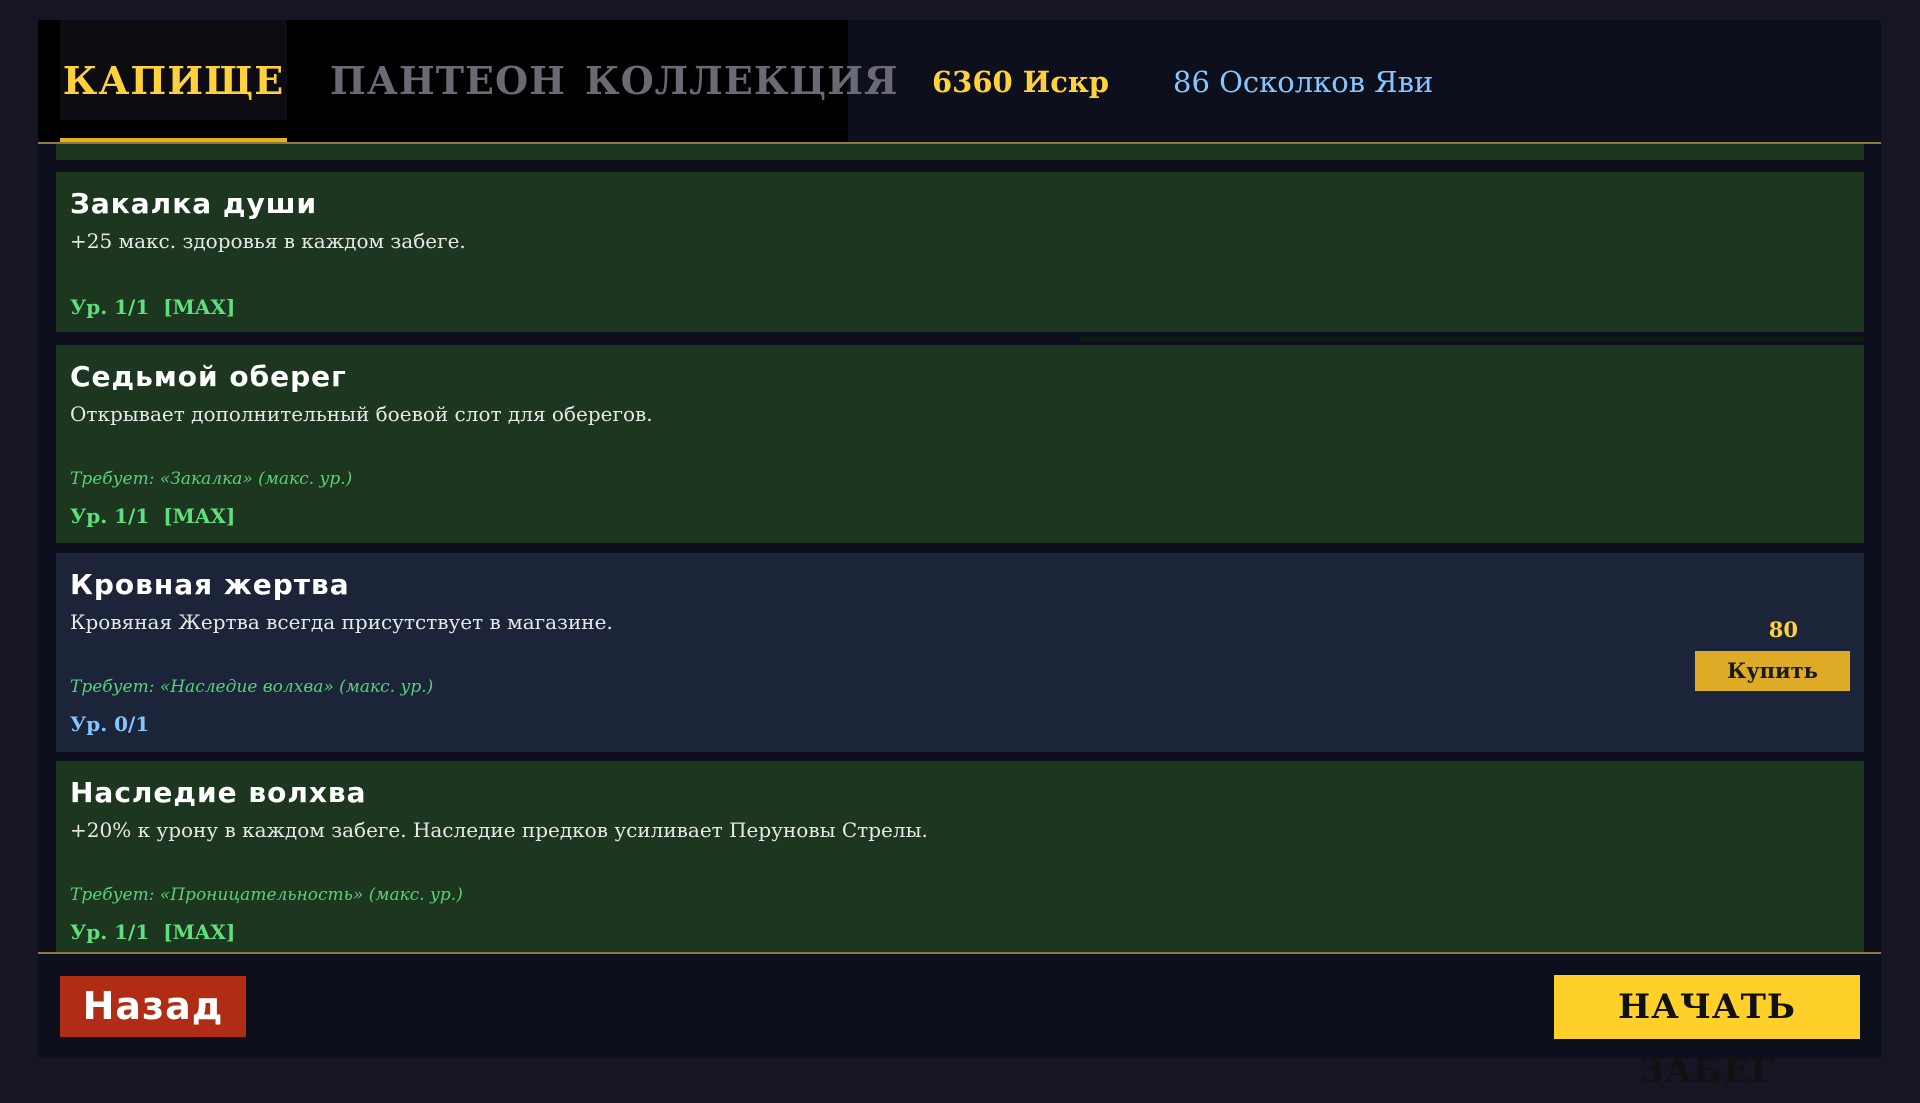 Image resolution: width=1920 pixels, height=1103 pixels. What do you see at coordinates (959, 953) in the screenshot?
I see `footer-divider` at bounding box center [959, 953].